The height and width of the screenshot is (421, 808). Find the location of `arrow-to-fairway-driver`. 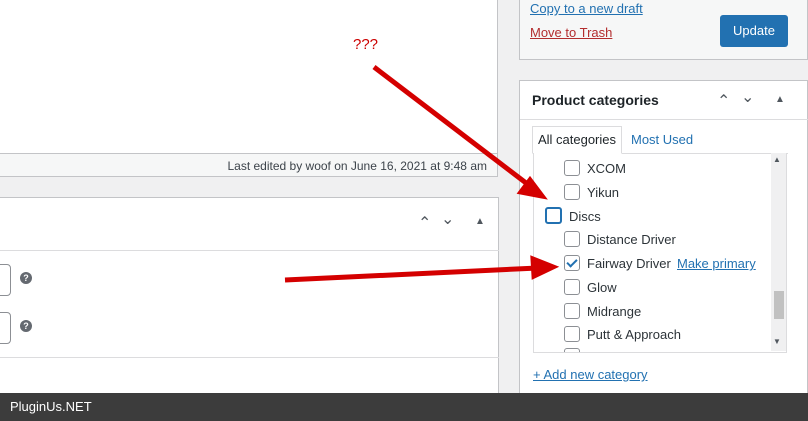

arrow-to-fairway-driver is located at coordinates (411, 274).